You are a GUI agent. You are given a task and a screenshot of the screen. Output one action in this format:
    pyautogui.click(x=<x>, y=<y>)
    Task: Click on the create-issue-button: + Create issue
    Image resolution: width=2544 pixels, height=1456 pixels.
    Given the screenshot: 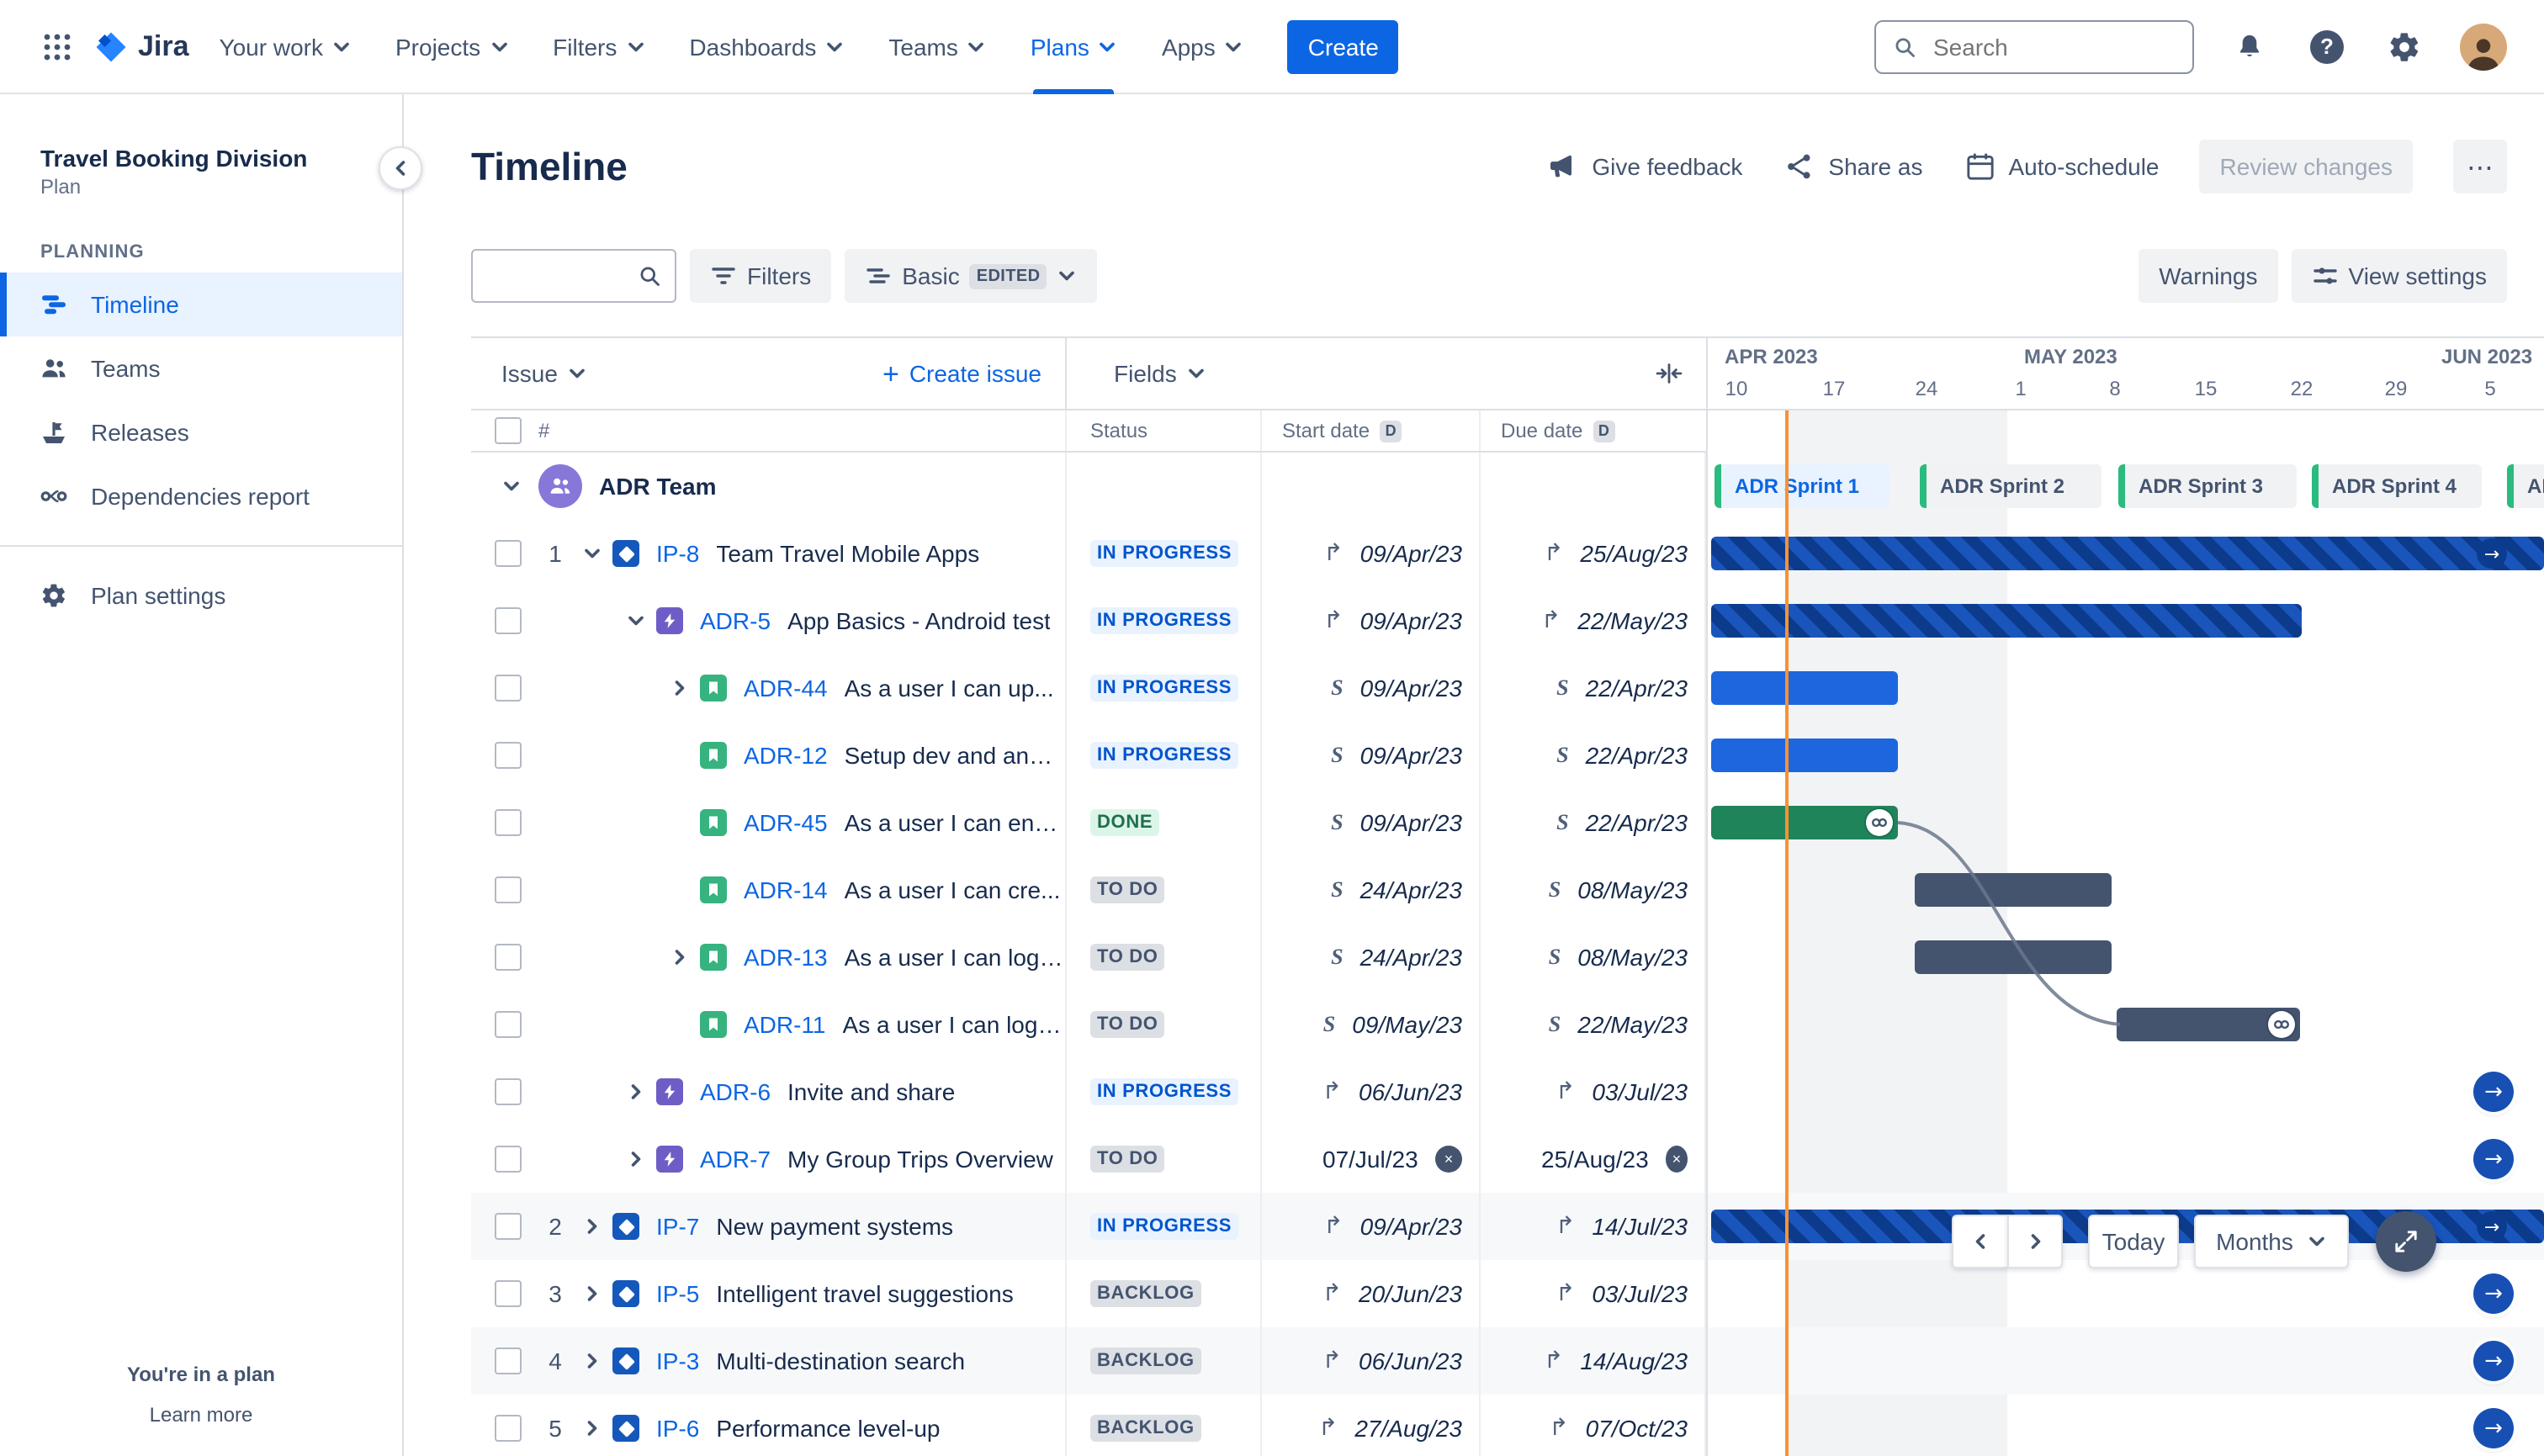 What is the action you would take?
    pyautogui.click(x=973, y=373)
    